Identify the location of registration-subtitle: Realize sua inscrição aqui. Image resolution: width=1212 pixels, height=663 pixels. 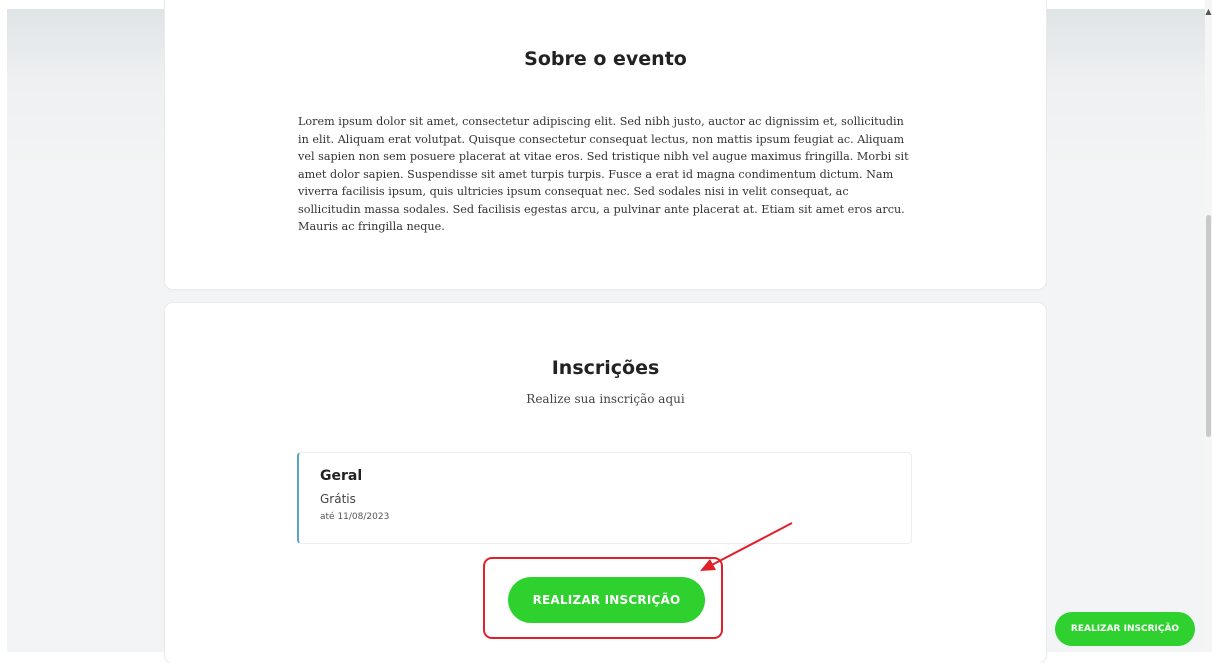
(605, 399).